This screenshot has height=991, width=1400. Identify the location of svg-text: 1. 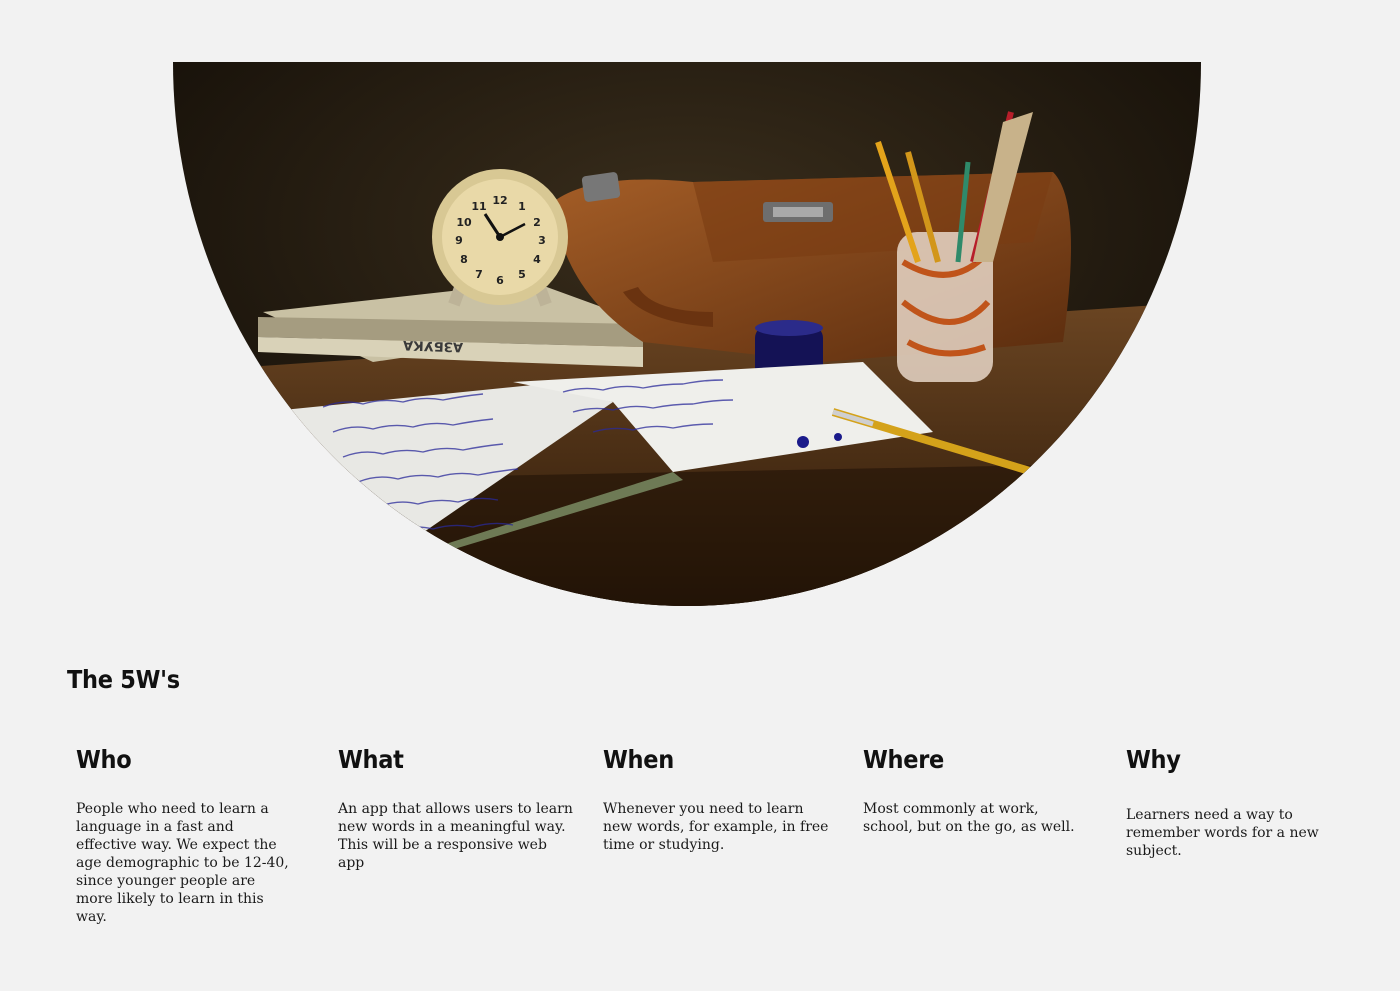
(522, 206).